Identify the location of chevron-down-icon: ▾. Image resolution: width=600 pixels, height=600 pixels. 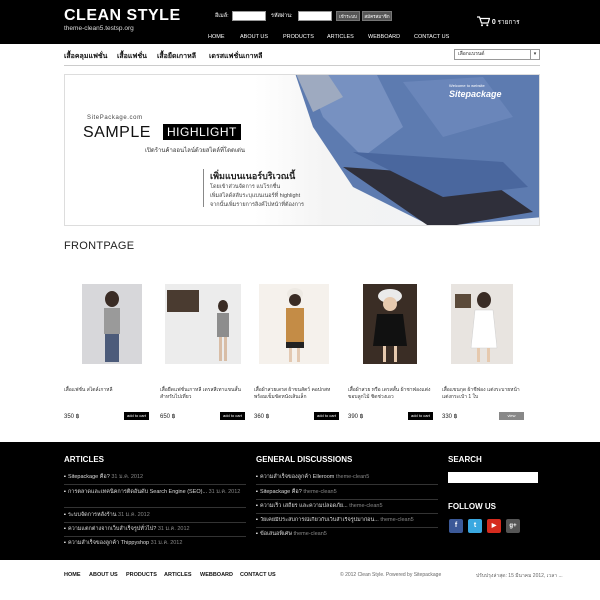
(534, 54).